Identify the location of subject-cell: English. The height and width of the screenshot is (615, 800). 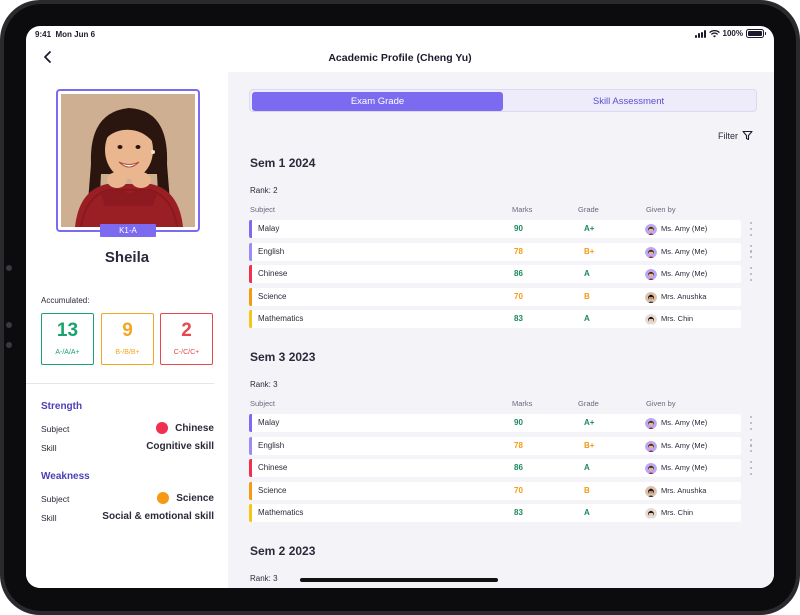
(271, 251).